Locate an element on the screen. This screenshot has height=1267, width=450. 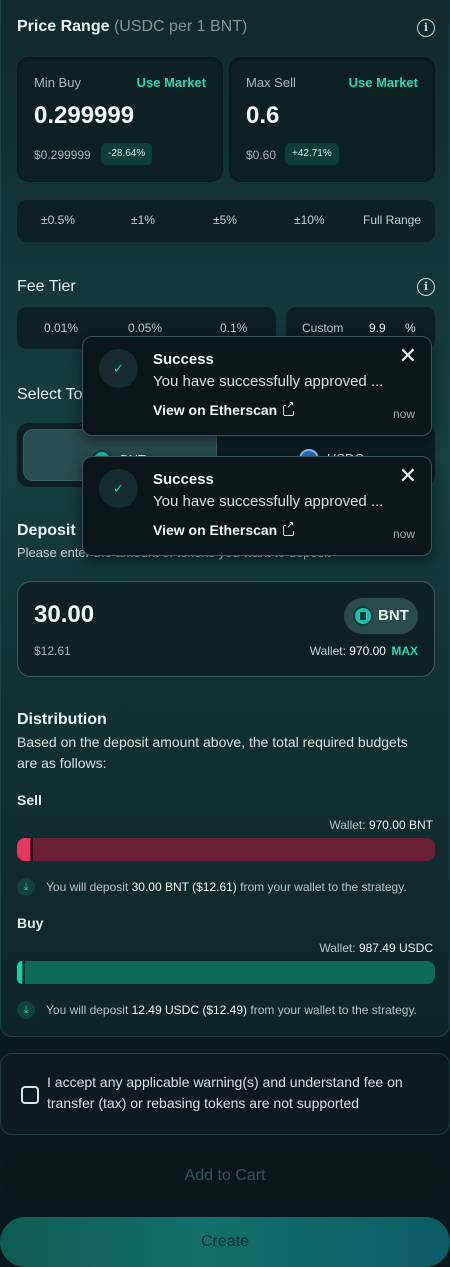
bnt-icon is located at coordinates (363, 616).